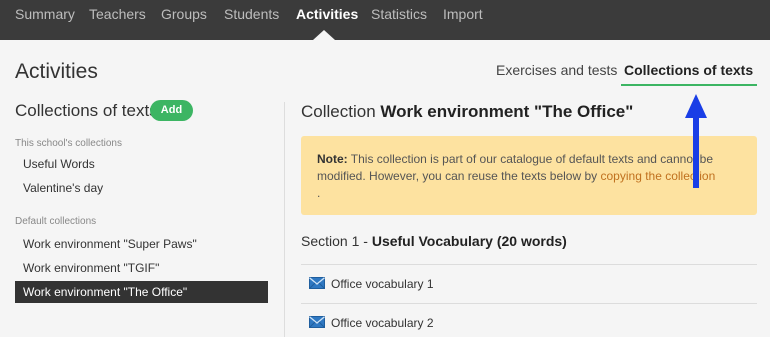 The width and height of the screenshot is (770, 337). What do you see at coordinates (327, 14) in the screenshot?
I see `nav-activities: Activities` at bounding box center [327, 14].